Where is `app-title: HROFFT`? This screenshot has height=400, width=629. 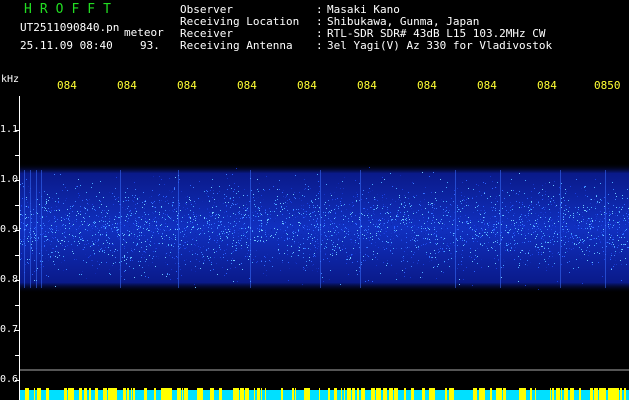 app-title: HROFFT is located at coordinates (71, 9).